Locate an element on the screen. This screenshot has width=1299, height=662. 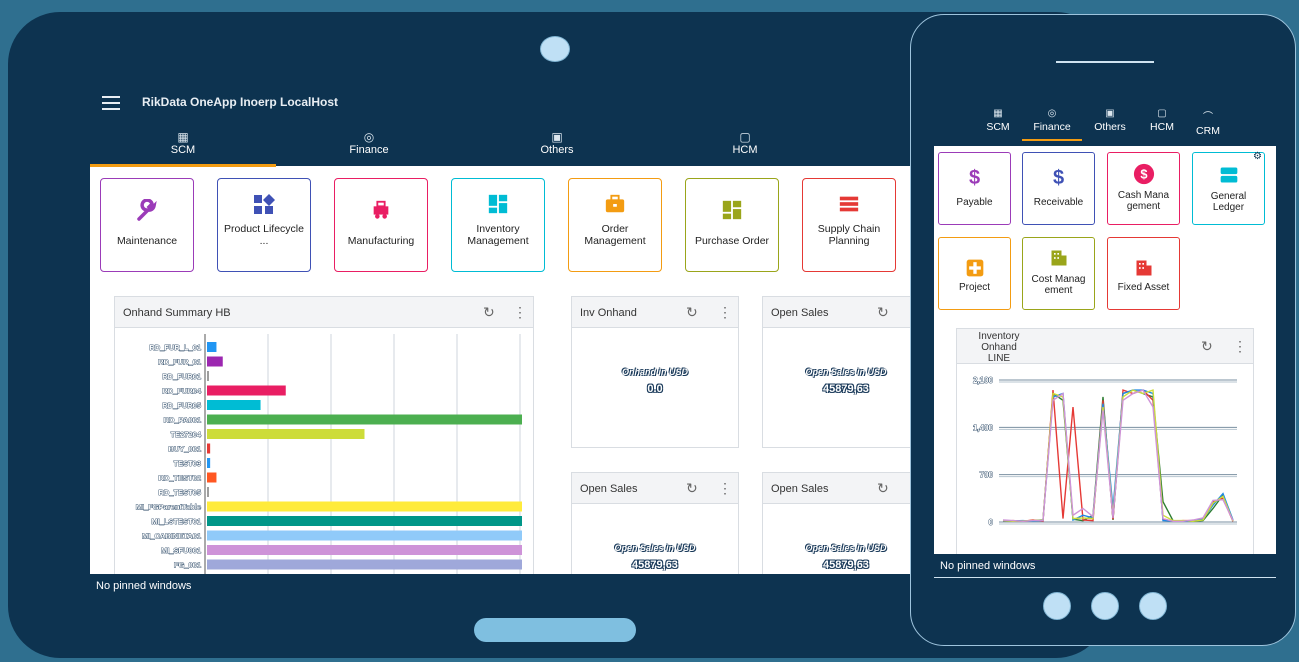
tile-label: Purchase Order is located at coordinates (732, 241).